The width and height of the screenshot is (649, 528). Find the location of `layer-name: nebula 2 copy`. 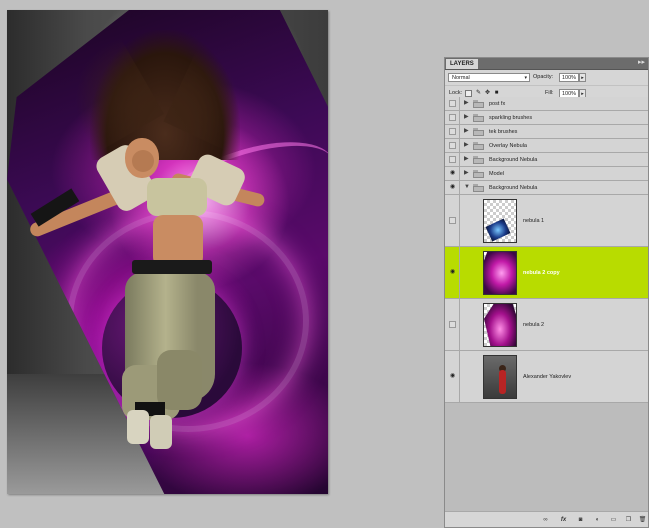

layer-name: nebula 2 copy is located at coordinates (541, 273).